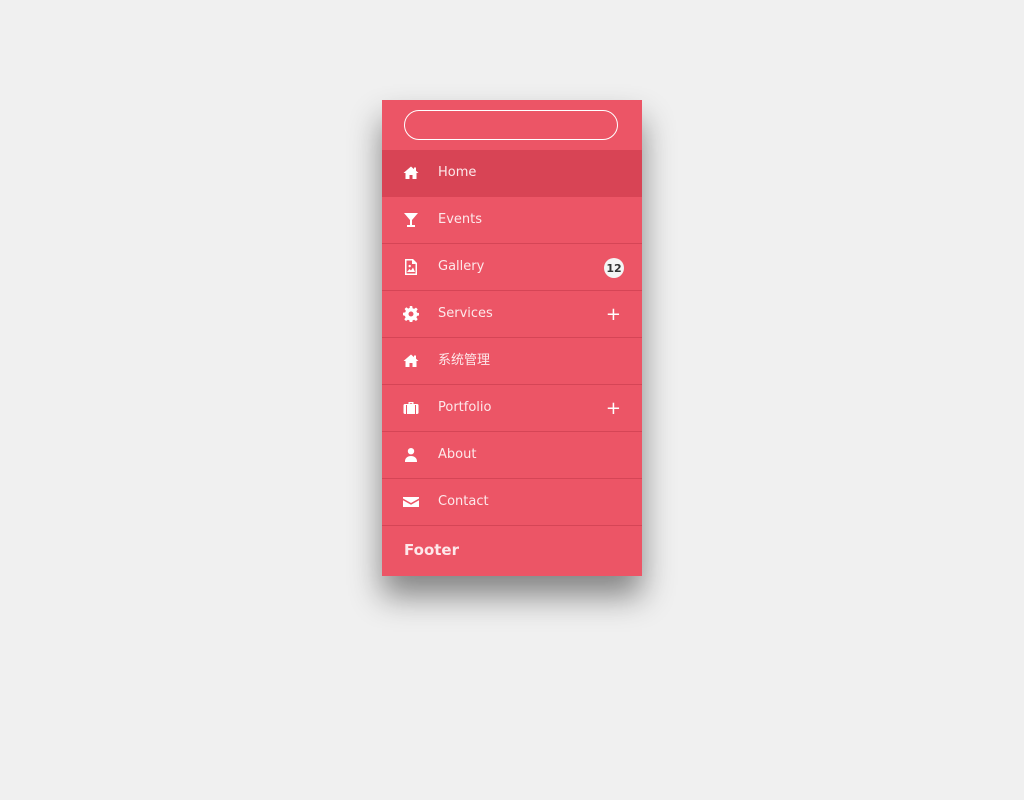 The width and height of the screenshot is (1024, 800). What do you see at coordinates (411, 408) in the screenshot?
I see `briefcase-icon` at bounding box center [411, 408].